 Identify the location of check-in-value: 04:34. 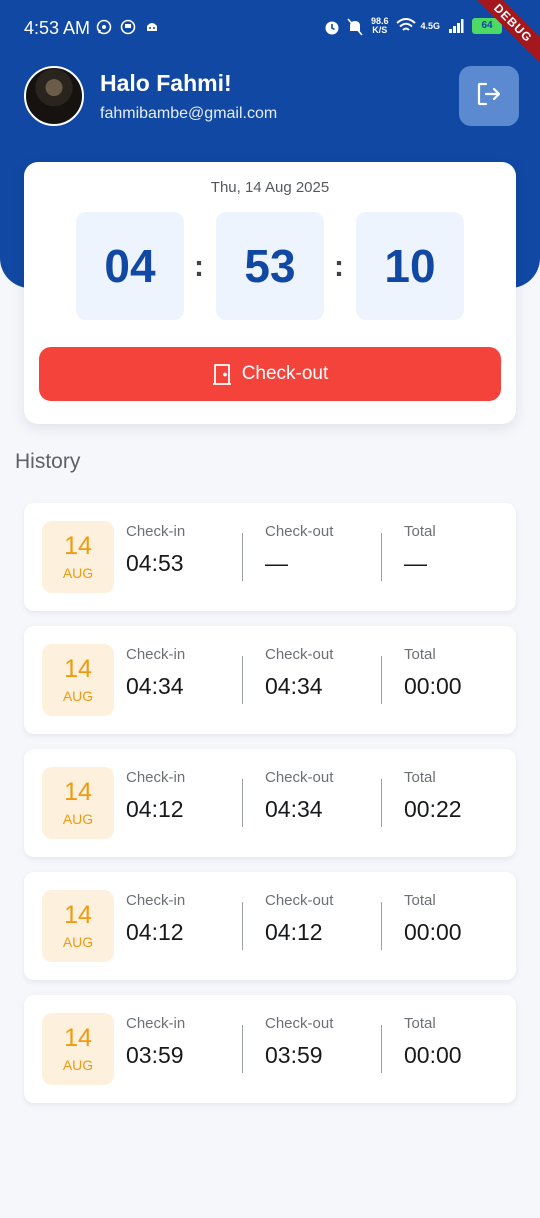
(155, 686).